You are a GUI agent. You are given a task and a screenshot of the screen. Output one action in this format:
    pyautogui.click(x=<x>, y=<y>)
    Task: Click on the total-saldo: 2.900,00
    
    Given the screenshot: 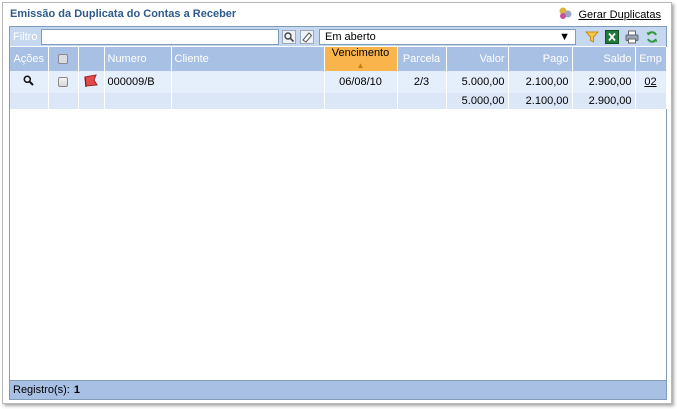 What is the action you would take?
    pyautogui.click(x=604, y=101)
    